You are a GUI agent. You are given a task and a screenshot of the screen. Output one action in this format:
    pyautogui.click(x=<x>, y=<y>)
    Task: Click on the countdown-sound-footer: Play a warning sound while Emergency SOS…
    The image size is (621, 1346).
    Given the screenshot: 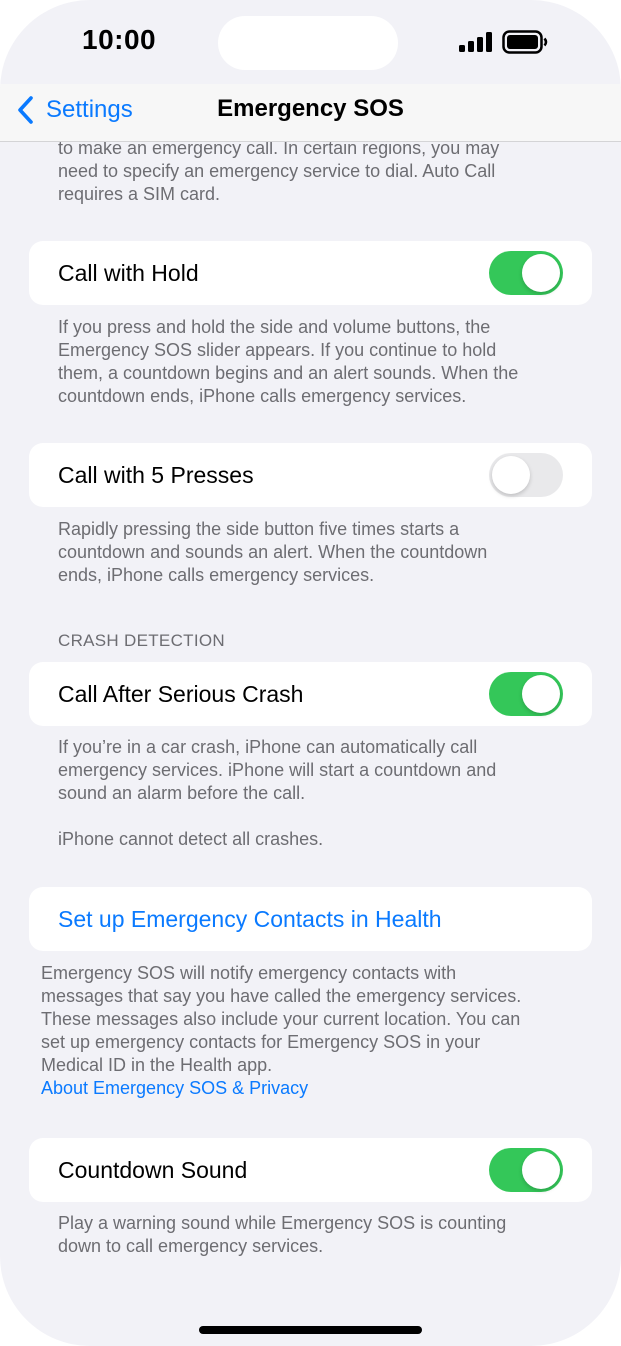 What is the action you would take?
    pyautogui.click(x=282, y=1235)
    